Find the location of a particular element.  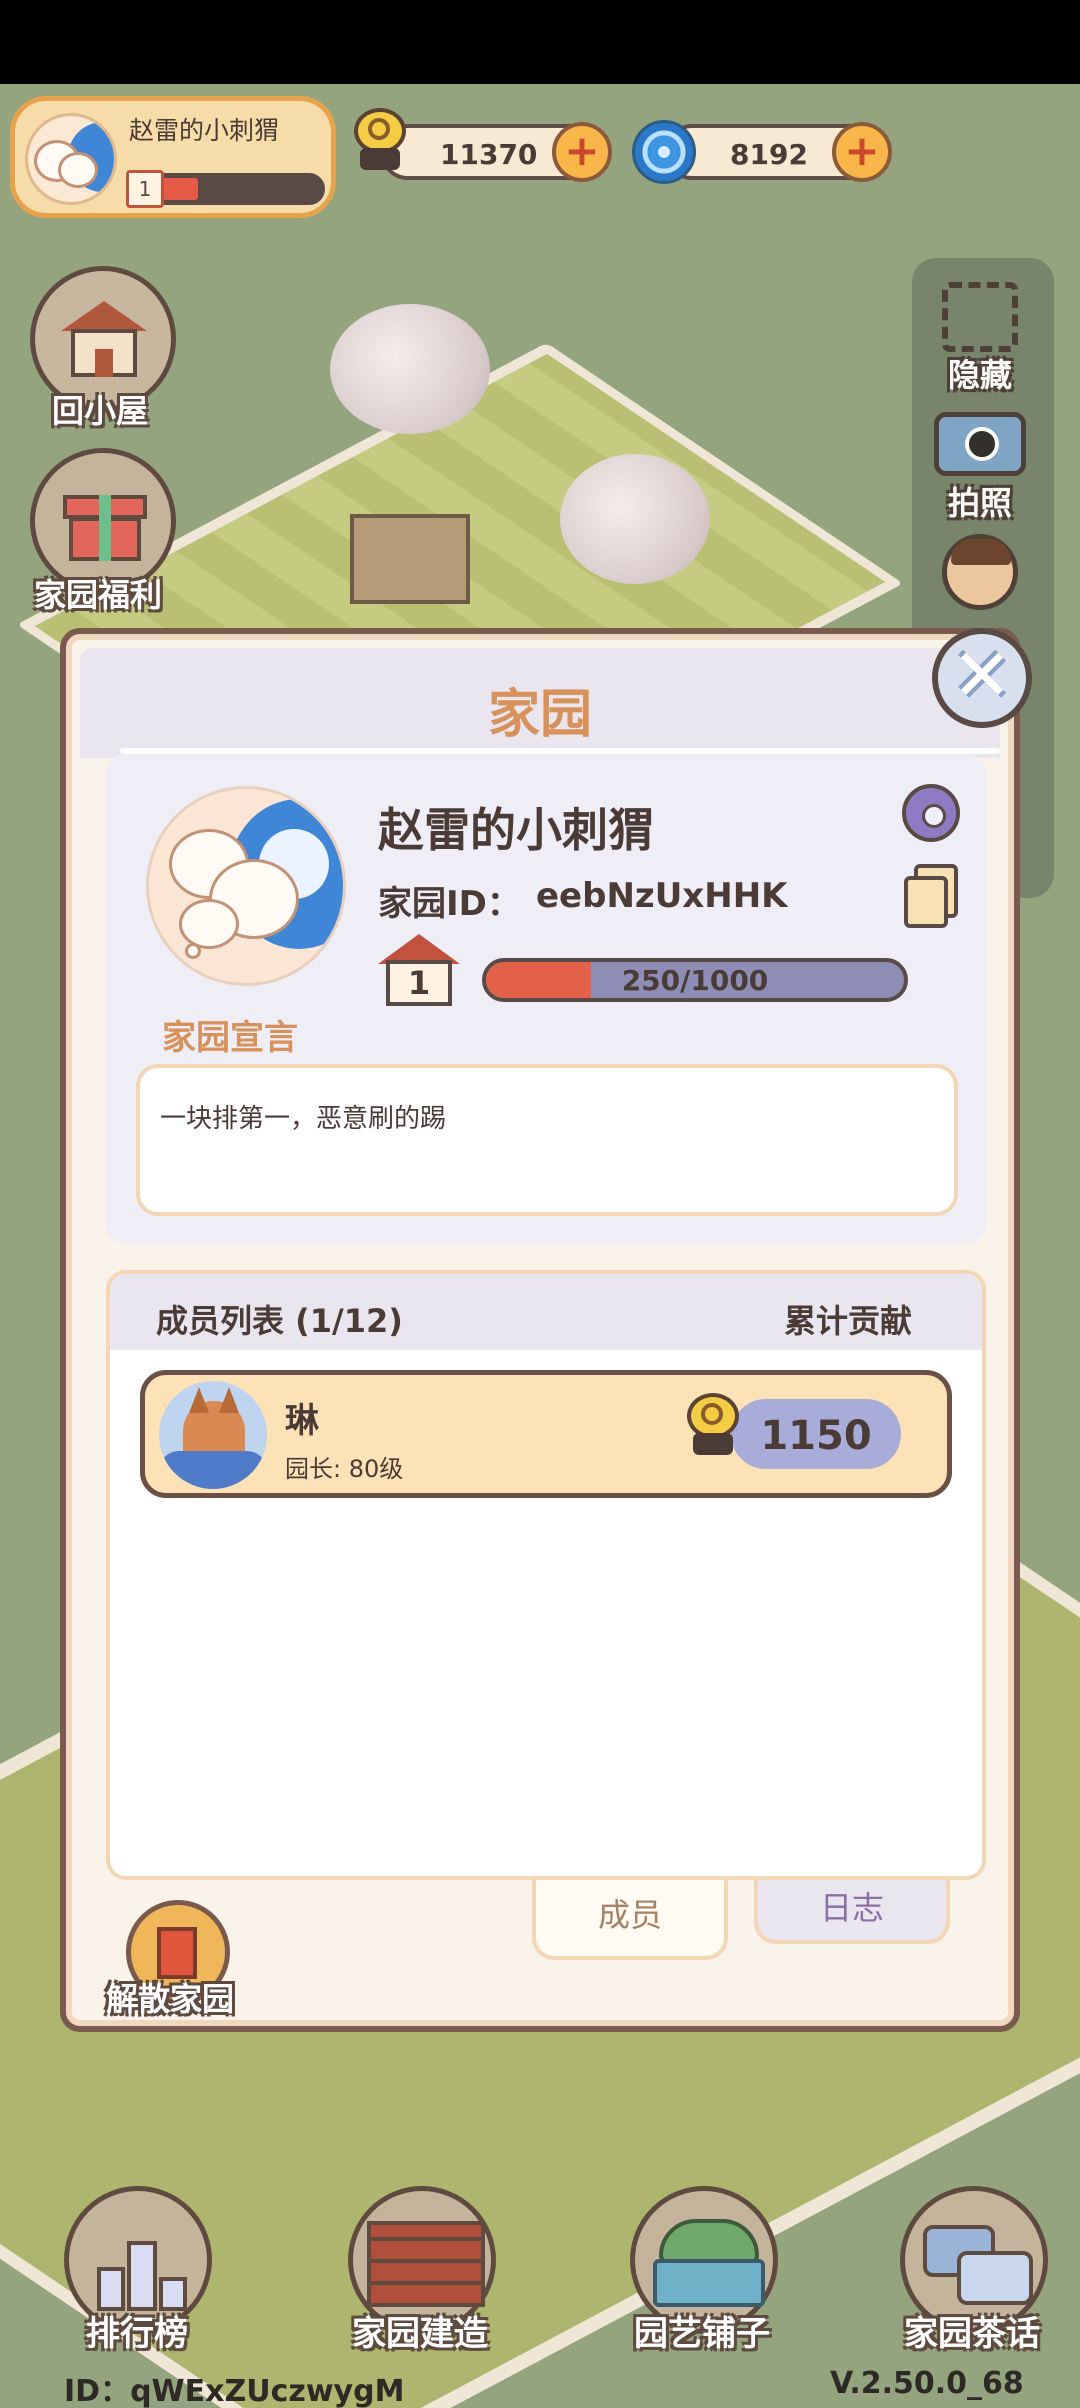

home-avatar-large is located at coordinates (246, 886).